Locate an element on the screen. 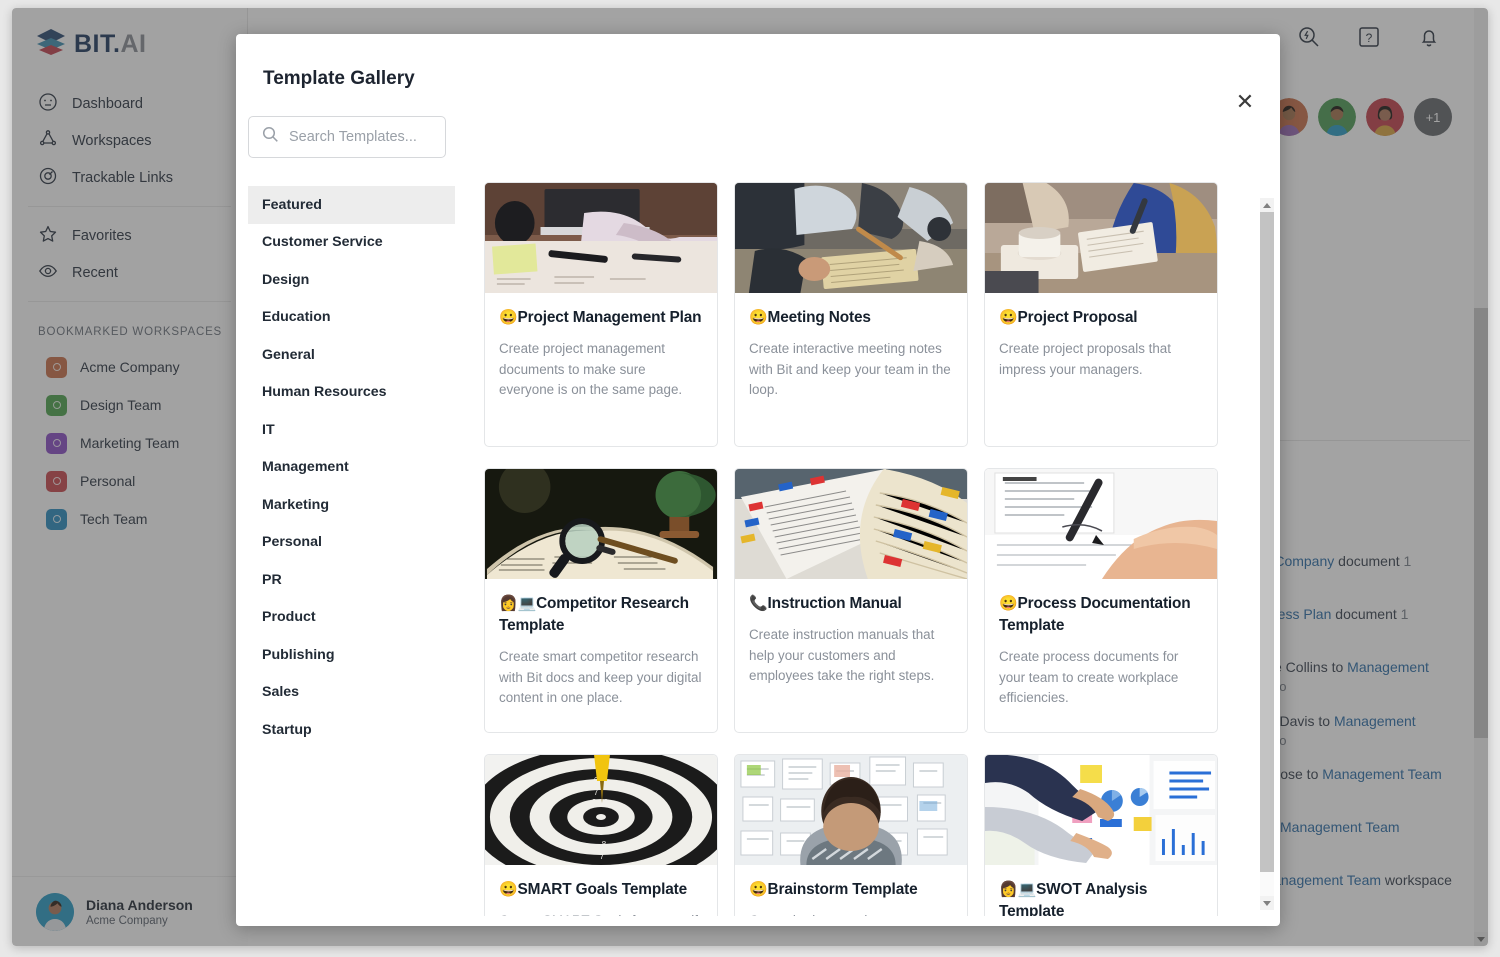 The image size is (1500, 957). template-title: 😀Project Proposal is located at coordinates (1068, 317).